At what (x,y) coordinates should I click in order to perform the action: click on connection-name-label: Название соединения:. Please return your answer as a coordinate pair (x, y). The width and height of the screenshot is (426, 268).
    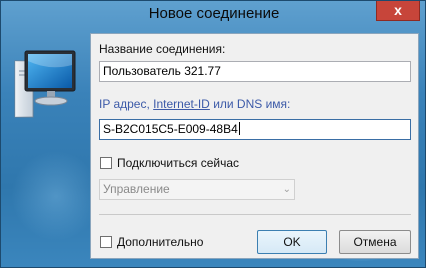
    Looking at the image, I should click on (162, 49).